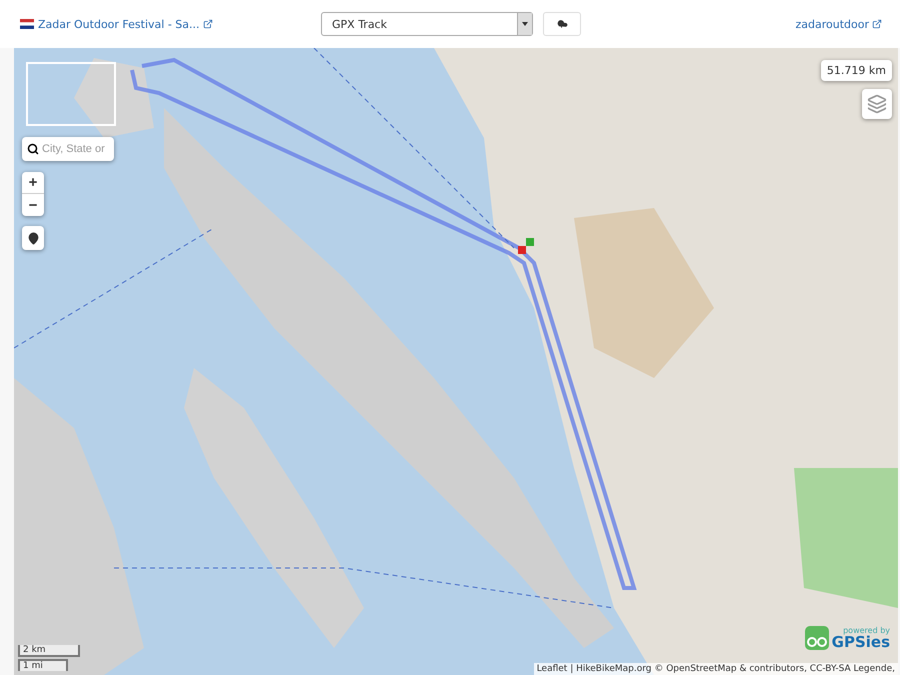  Describe the element at coordinates (839, 24) in the screenshot. I see `user-link: zadaroutdoor` at that location.